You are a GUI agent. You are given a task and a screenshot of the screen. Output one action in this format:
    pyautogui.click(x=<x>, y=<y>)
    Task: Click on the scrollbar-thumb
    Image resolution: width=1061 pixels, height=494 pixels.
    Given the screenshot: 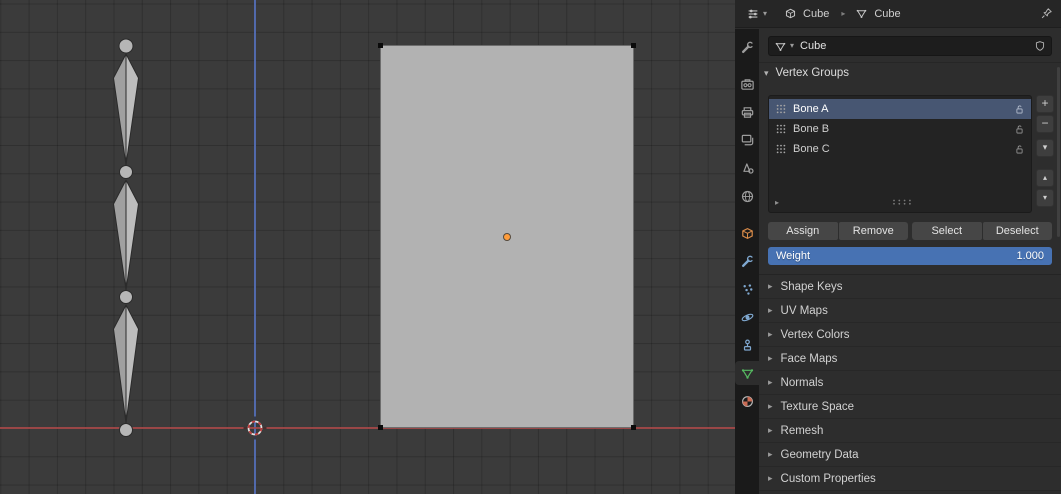 What is the action you would take?
    pyautogui.click(x=1058, y=152)
    